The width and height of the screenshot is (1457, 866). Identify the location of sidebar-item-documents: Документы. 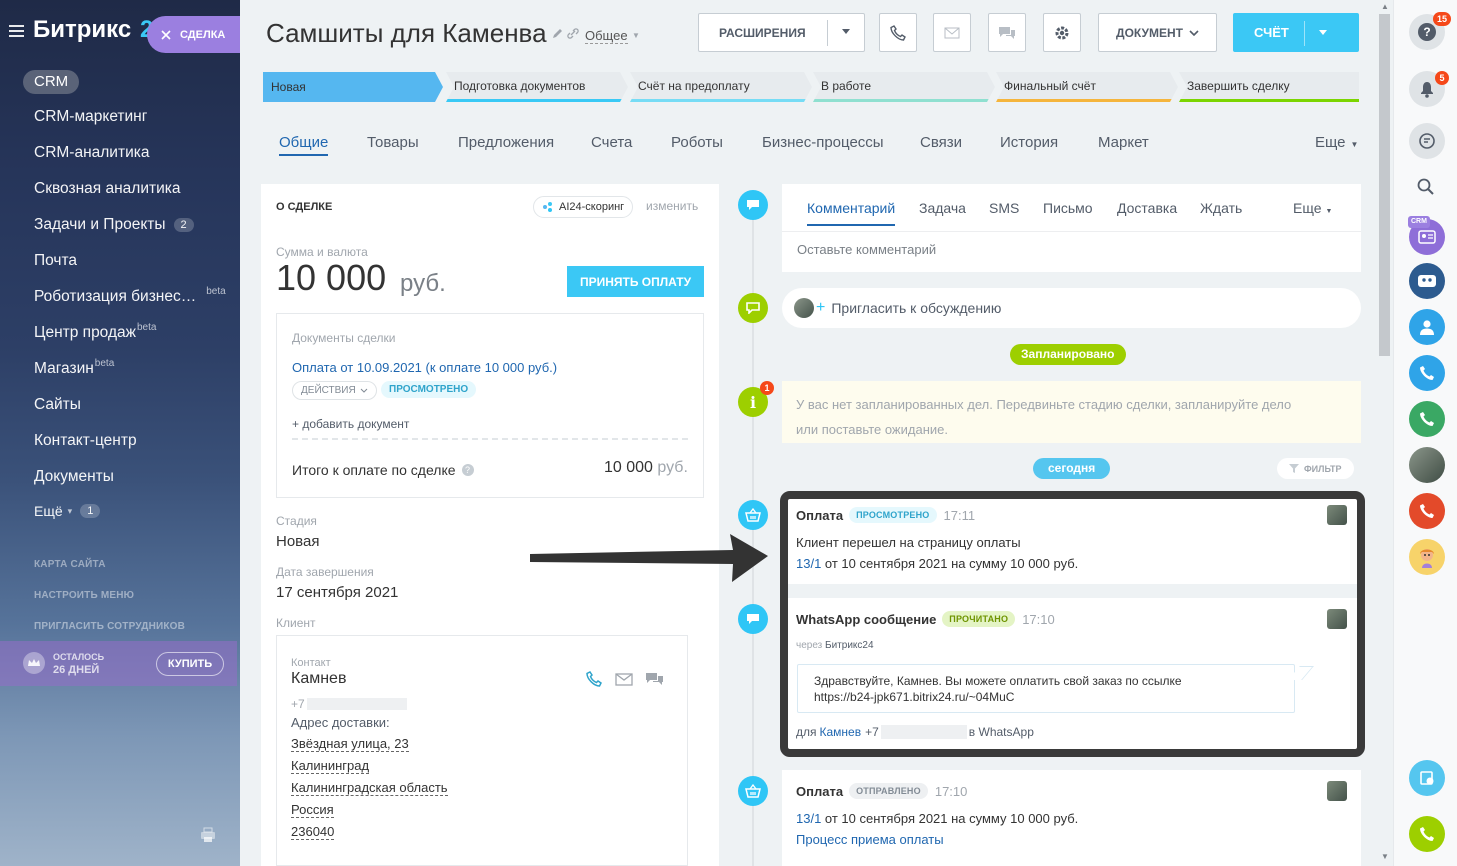
(74, 477).